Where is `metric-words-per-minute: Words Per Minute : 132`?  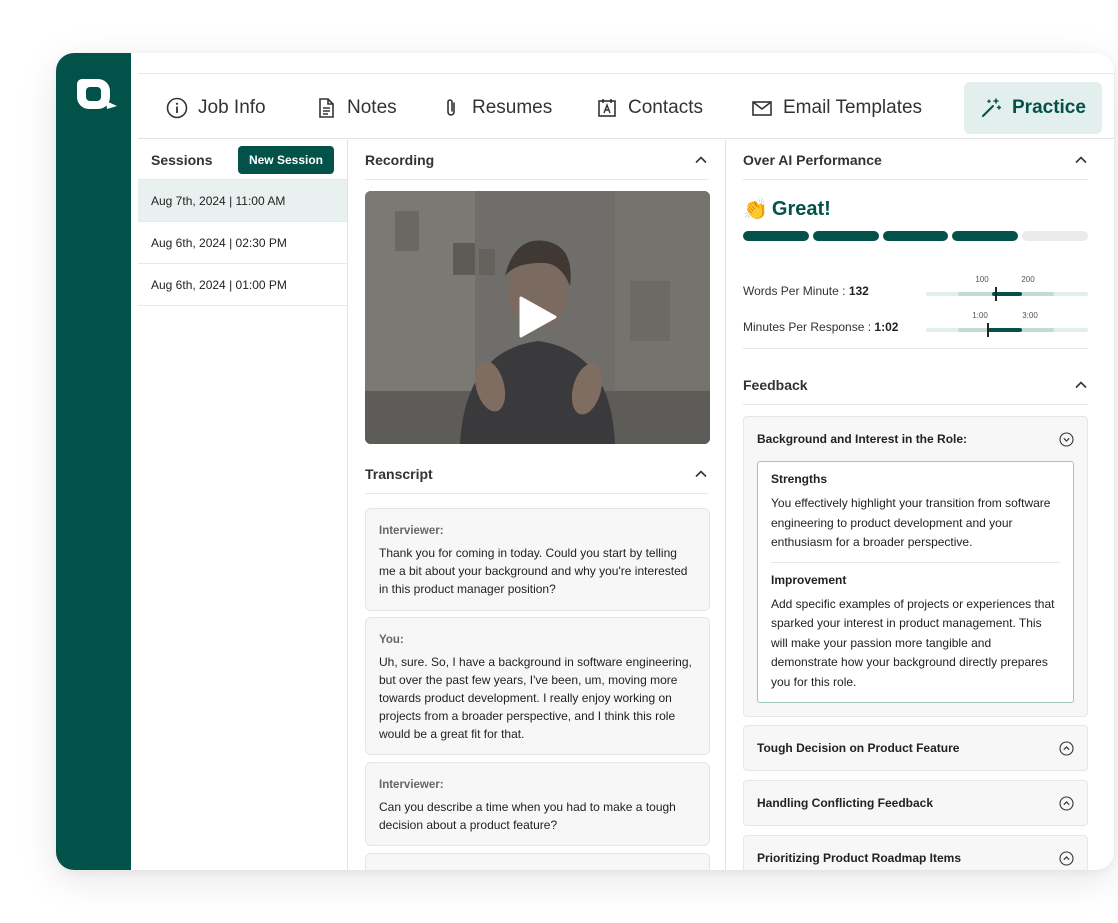 metric-words-per-minute: Words Per Minute : 132 is located at coordinates (806, 291).